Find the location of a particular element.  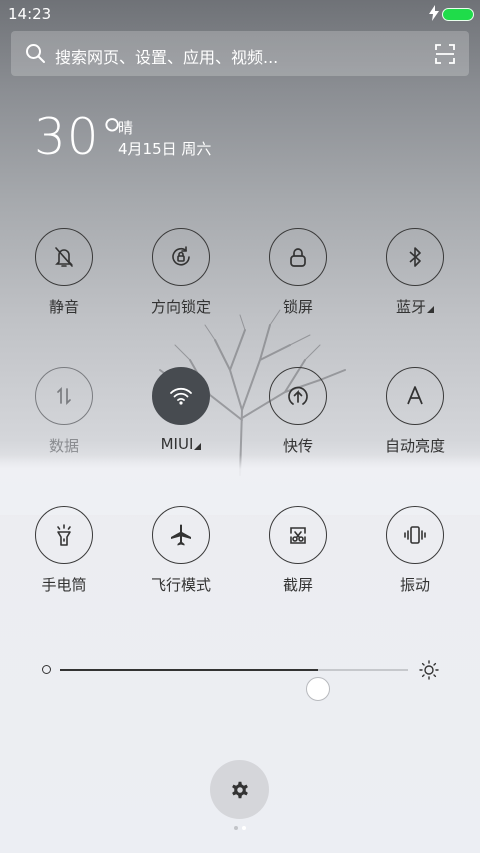

toggle-vibrate: 振动 is located at coordinates (415, 556).